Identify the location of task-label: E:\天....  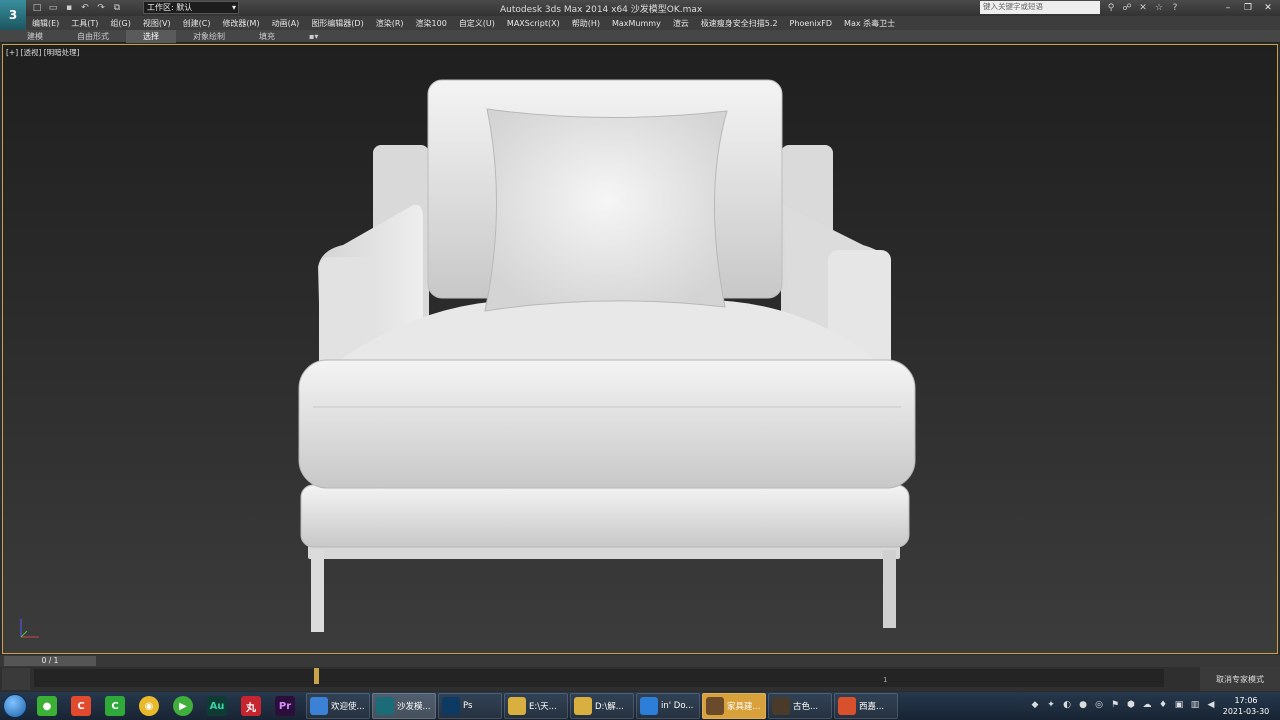
(543, 707).